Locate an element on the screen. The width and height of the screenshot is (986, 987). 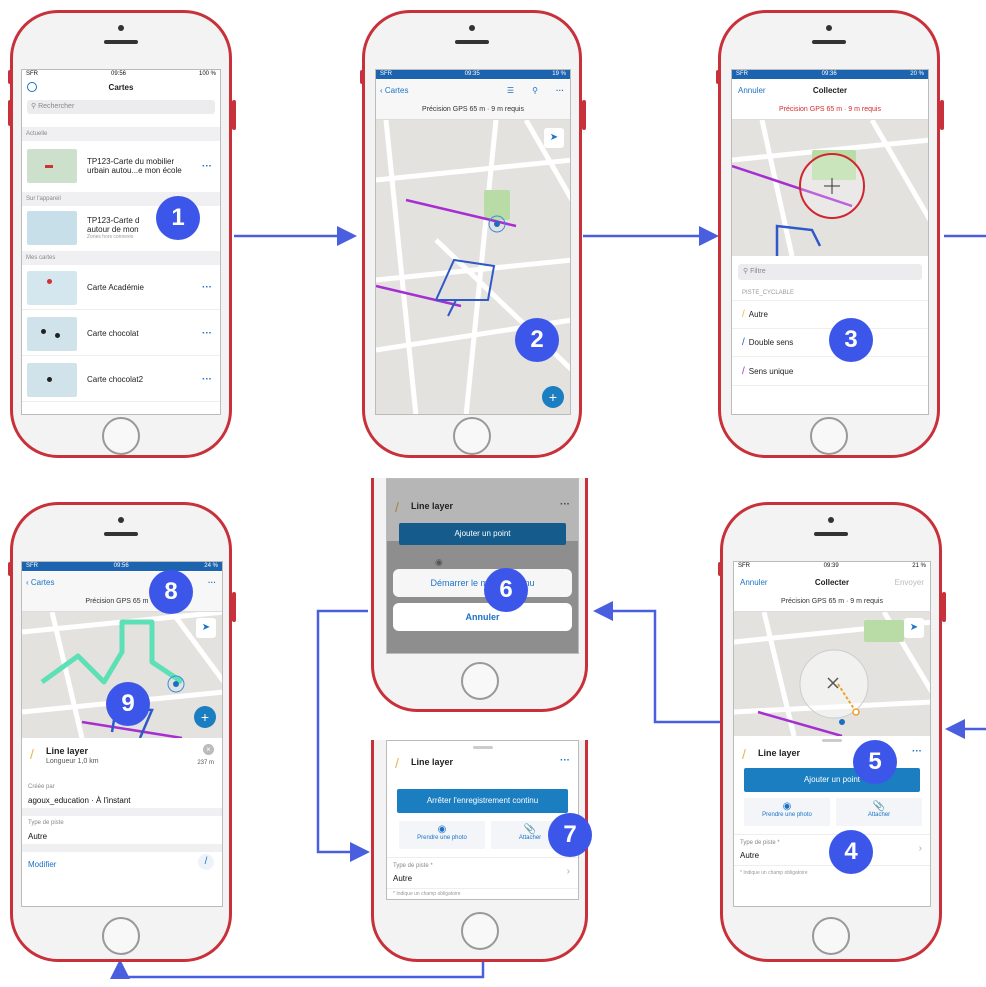
map-item-mine: Carte Académie ··· is located at coordinates (121, 288).